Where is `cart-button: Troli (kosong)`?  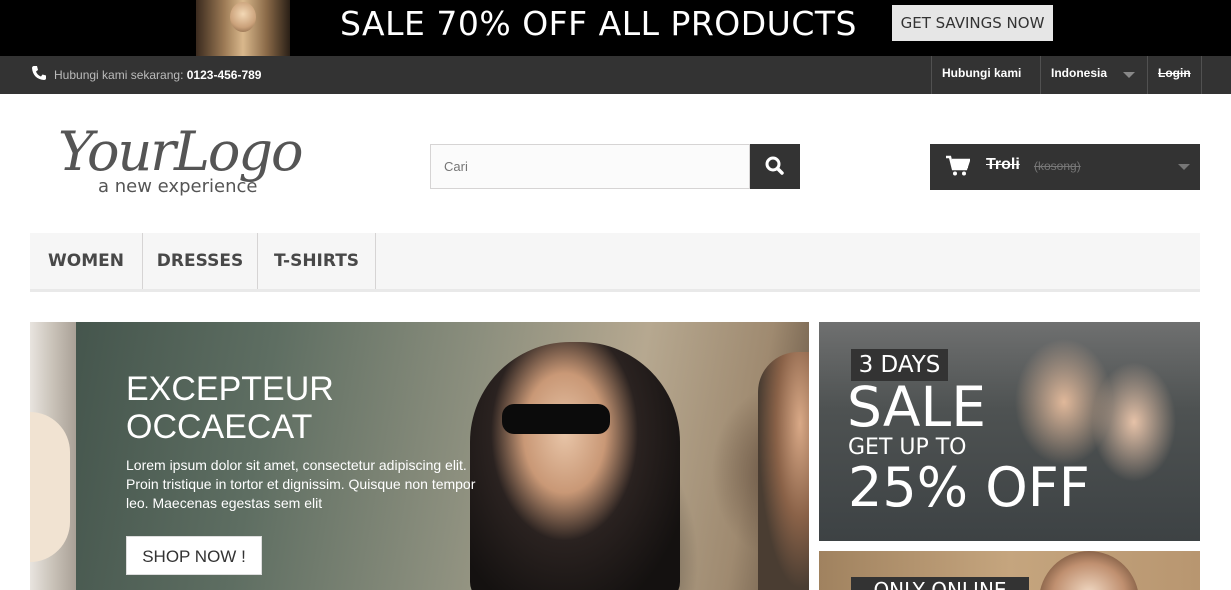 cart-button: Troli (kosong) is located at coordinates (1065, 167).